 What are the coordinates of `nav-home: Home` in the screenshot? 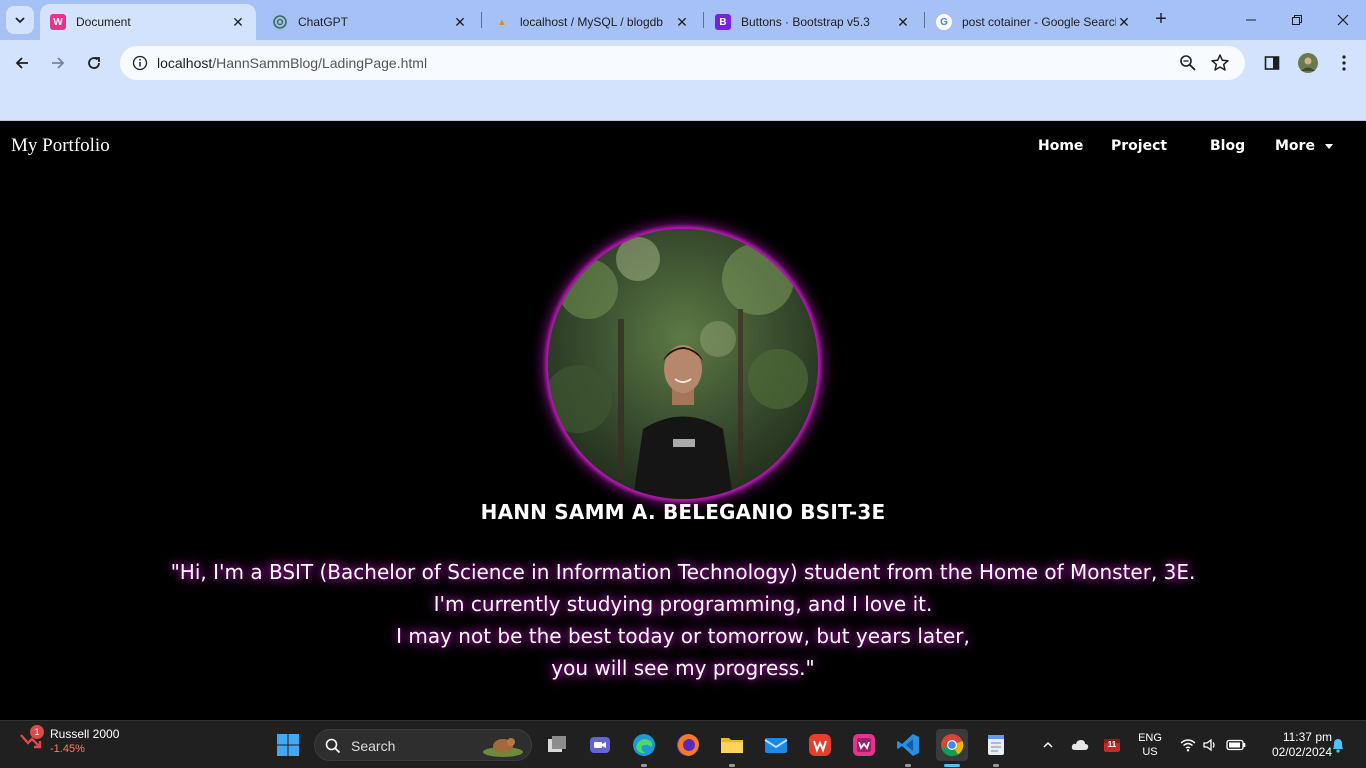 It's located at (1060, 146).